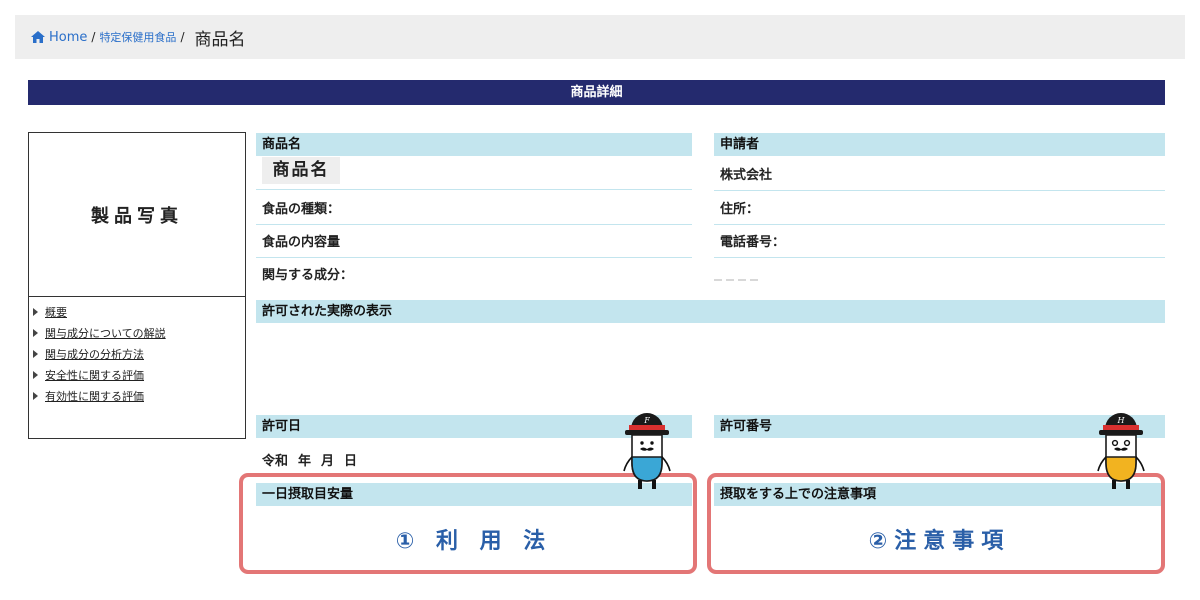 This screenshot has width=1200, height=600. Describe the element at coordinates (647, 451) in the screenshot. I see `mascot-blue-icon: F` at that location.